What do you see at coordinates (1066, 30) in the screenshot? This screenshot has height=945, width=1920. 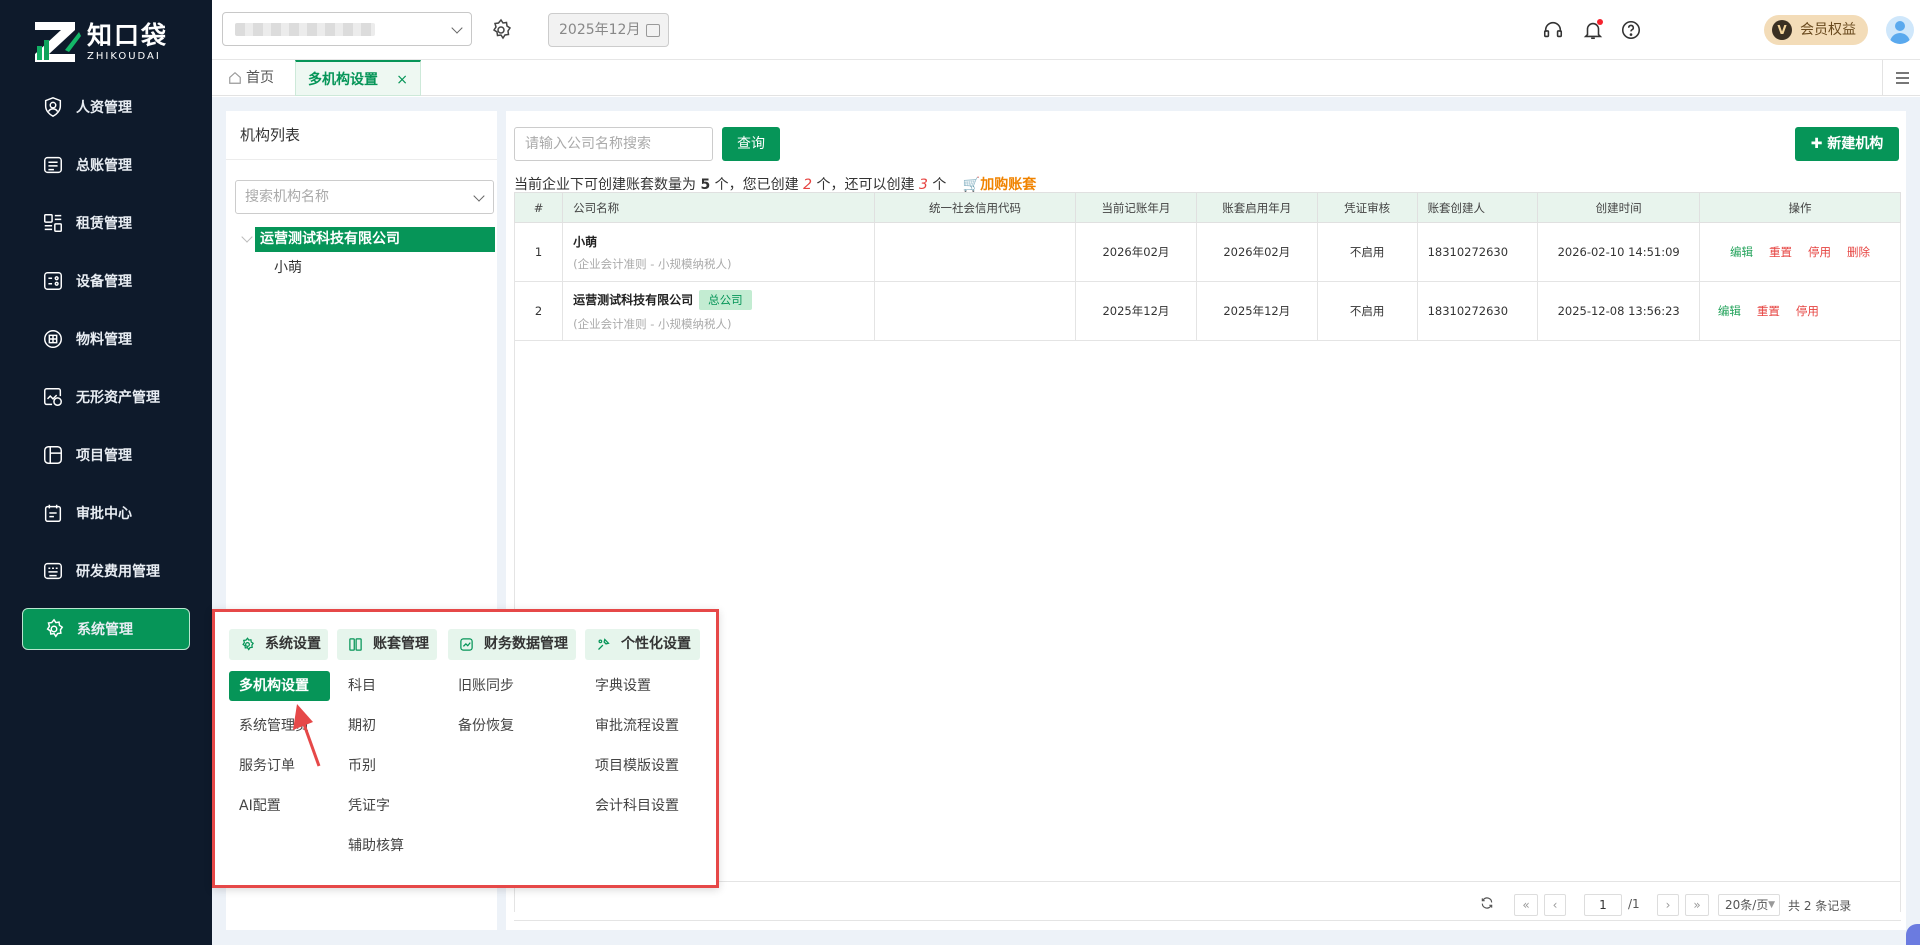 I see `top-header: 2025年12月 V 会员权益` at bounding box center [1066, 30].